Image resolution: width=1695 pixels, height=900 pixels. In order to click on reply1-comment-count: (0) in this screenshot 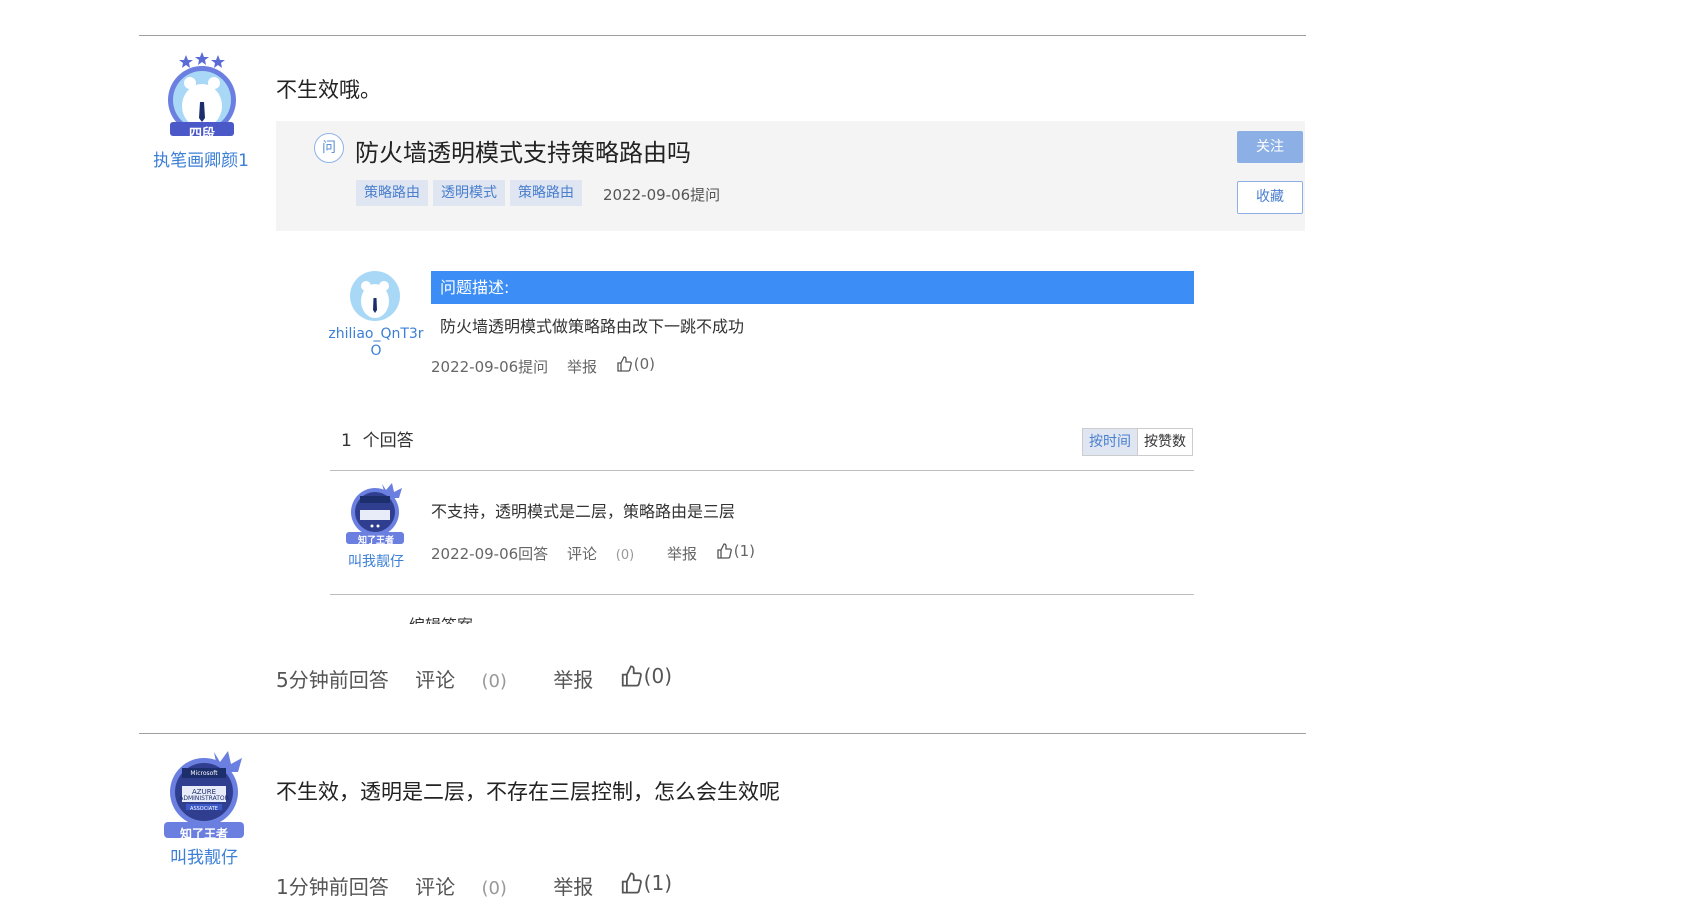, I will do `click(494, 681)`.